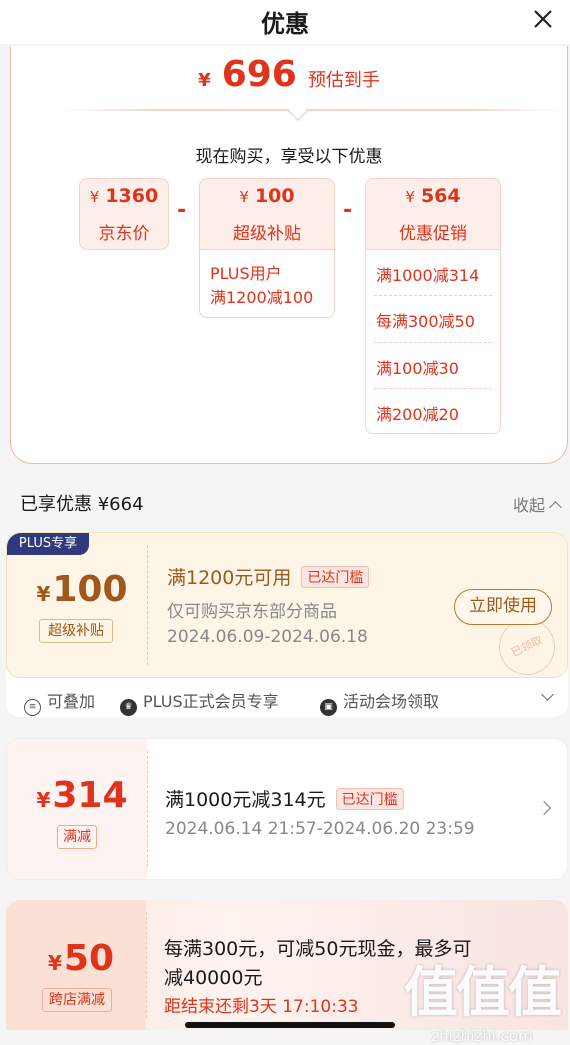 The width and height of the screenshot is (570, 1045). I want to click on detail-item: 每满300减50, so click(425, 321).